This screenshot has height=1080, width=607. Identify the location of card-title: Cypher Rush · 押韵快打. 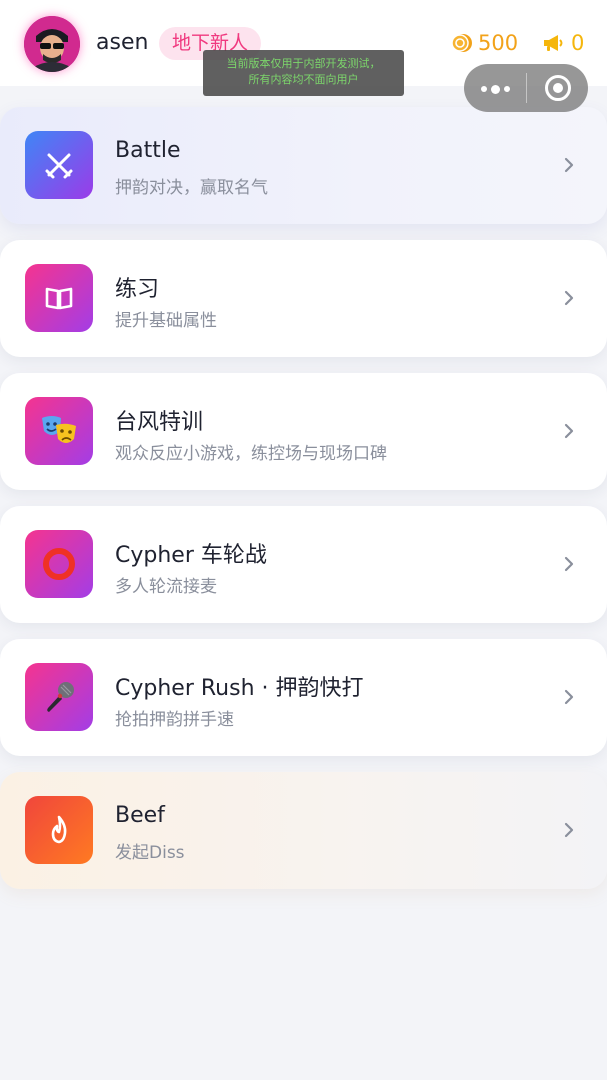
(239, 688).